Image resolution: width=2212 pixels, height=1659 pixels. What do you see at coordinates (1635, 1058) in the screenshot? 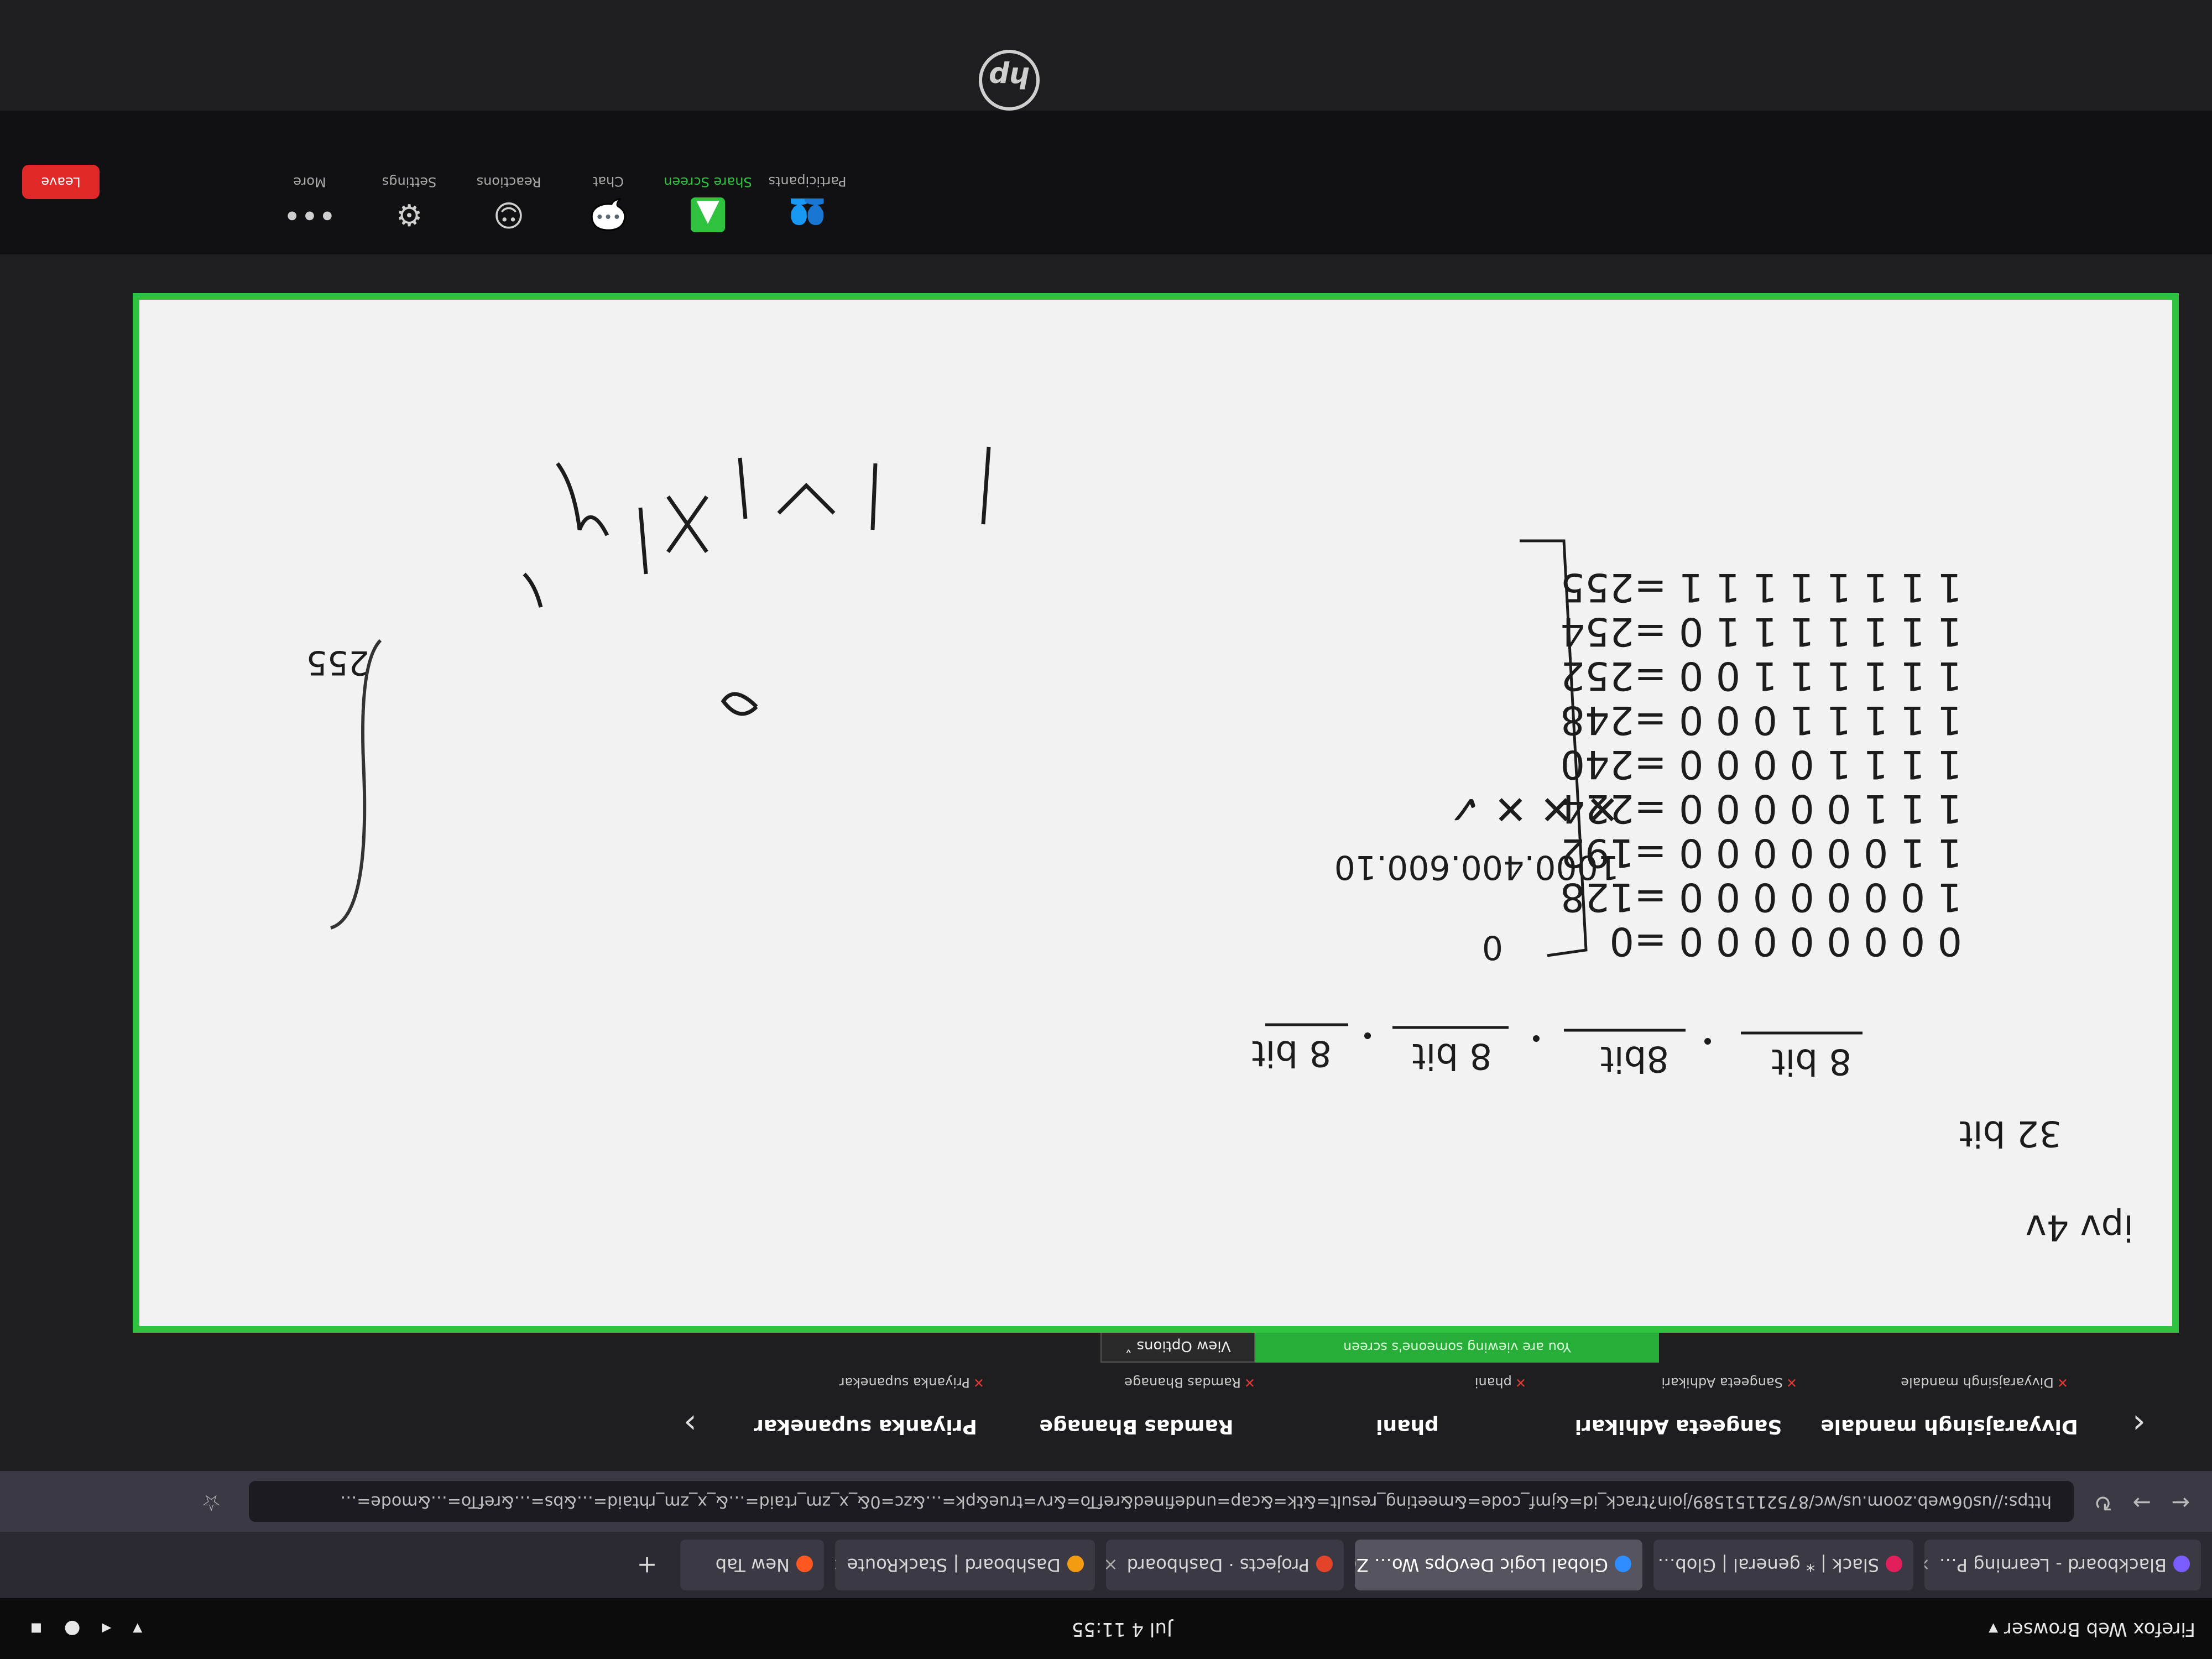
I see `octet-label: 8bit` at bounding box center [1635, 1058].